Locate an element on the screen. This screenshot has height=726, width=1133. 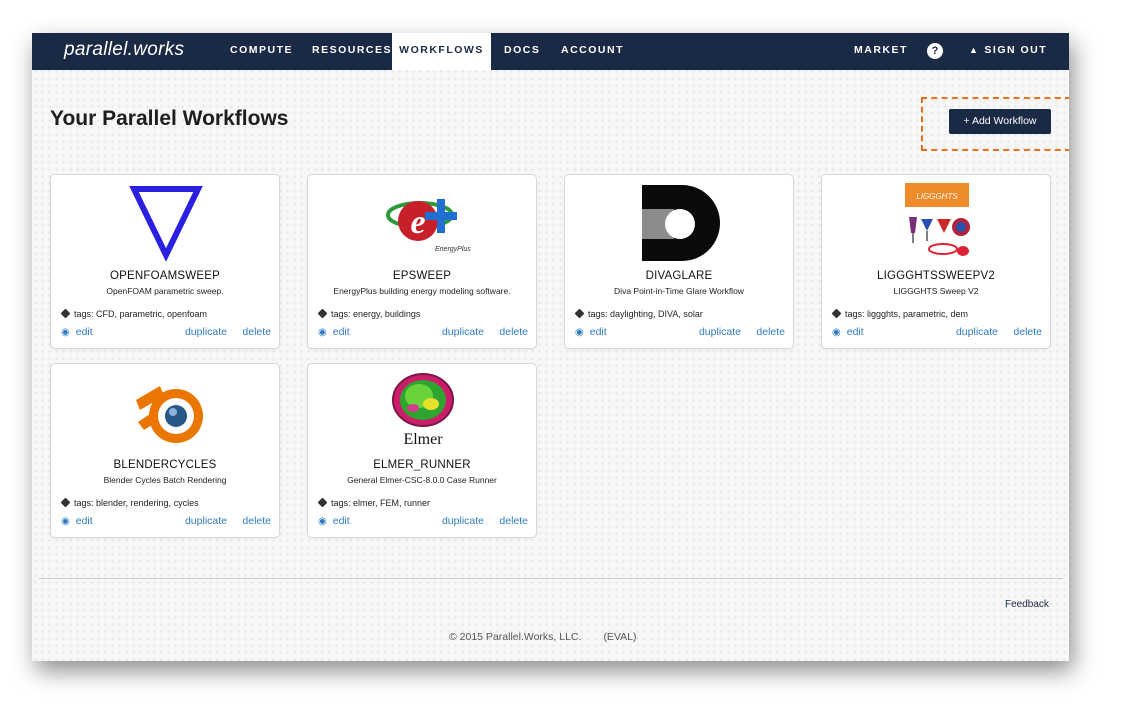
page-title: Your Parallel Workflows is located at coordinates (169, 118).